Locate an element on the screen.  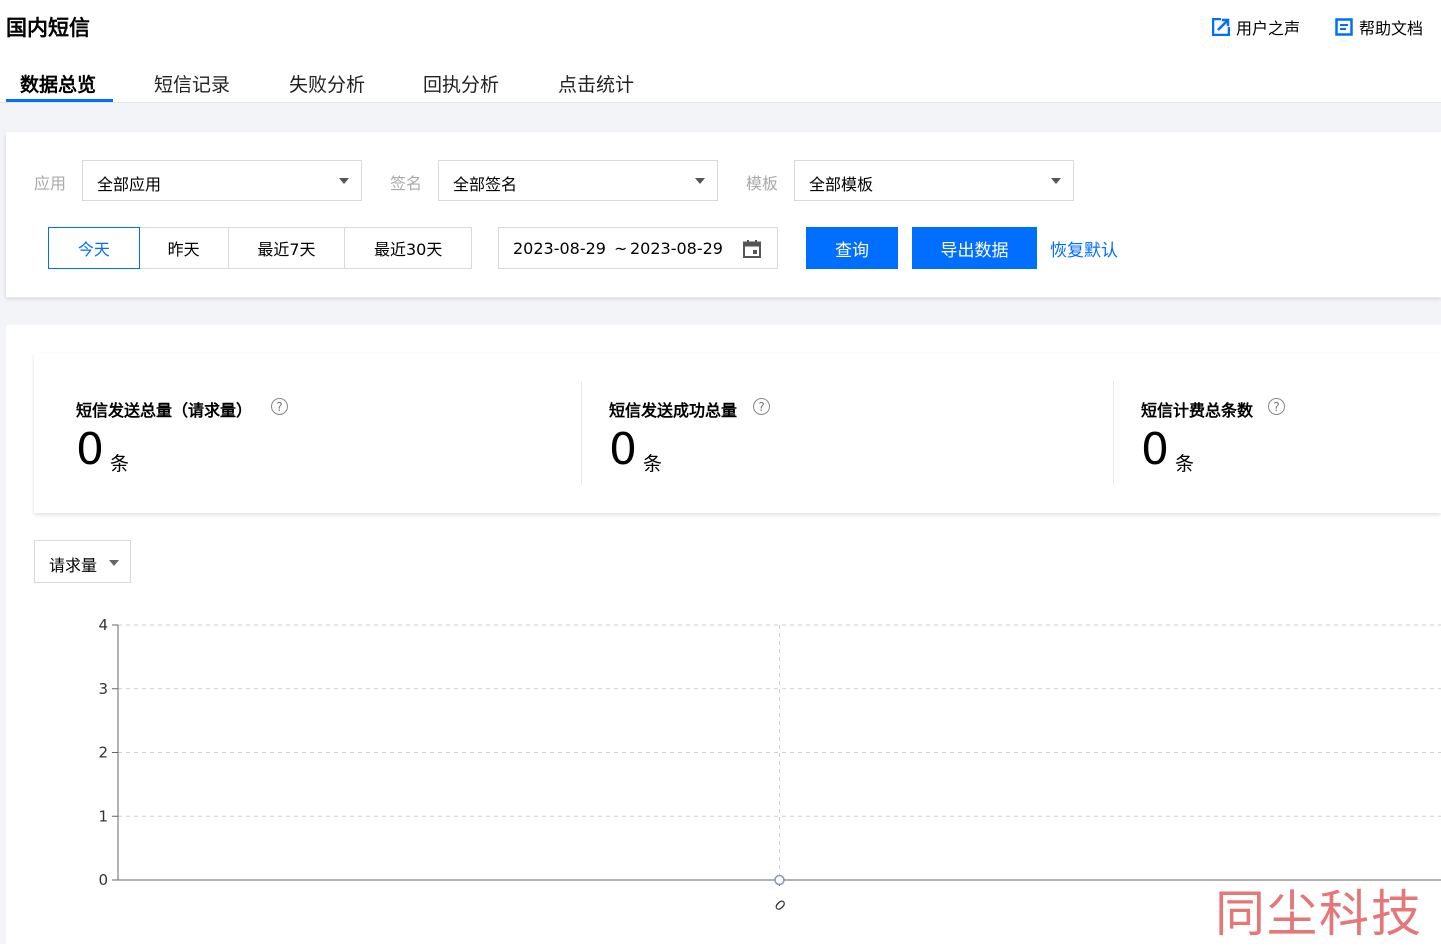
stat-value-total-requests: 0 is located at coordinates (90, 449).